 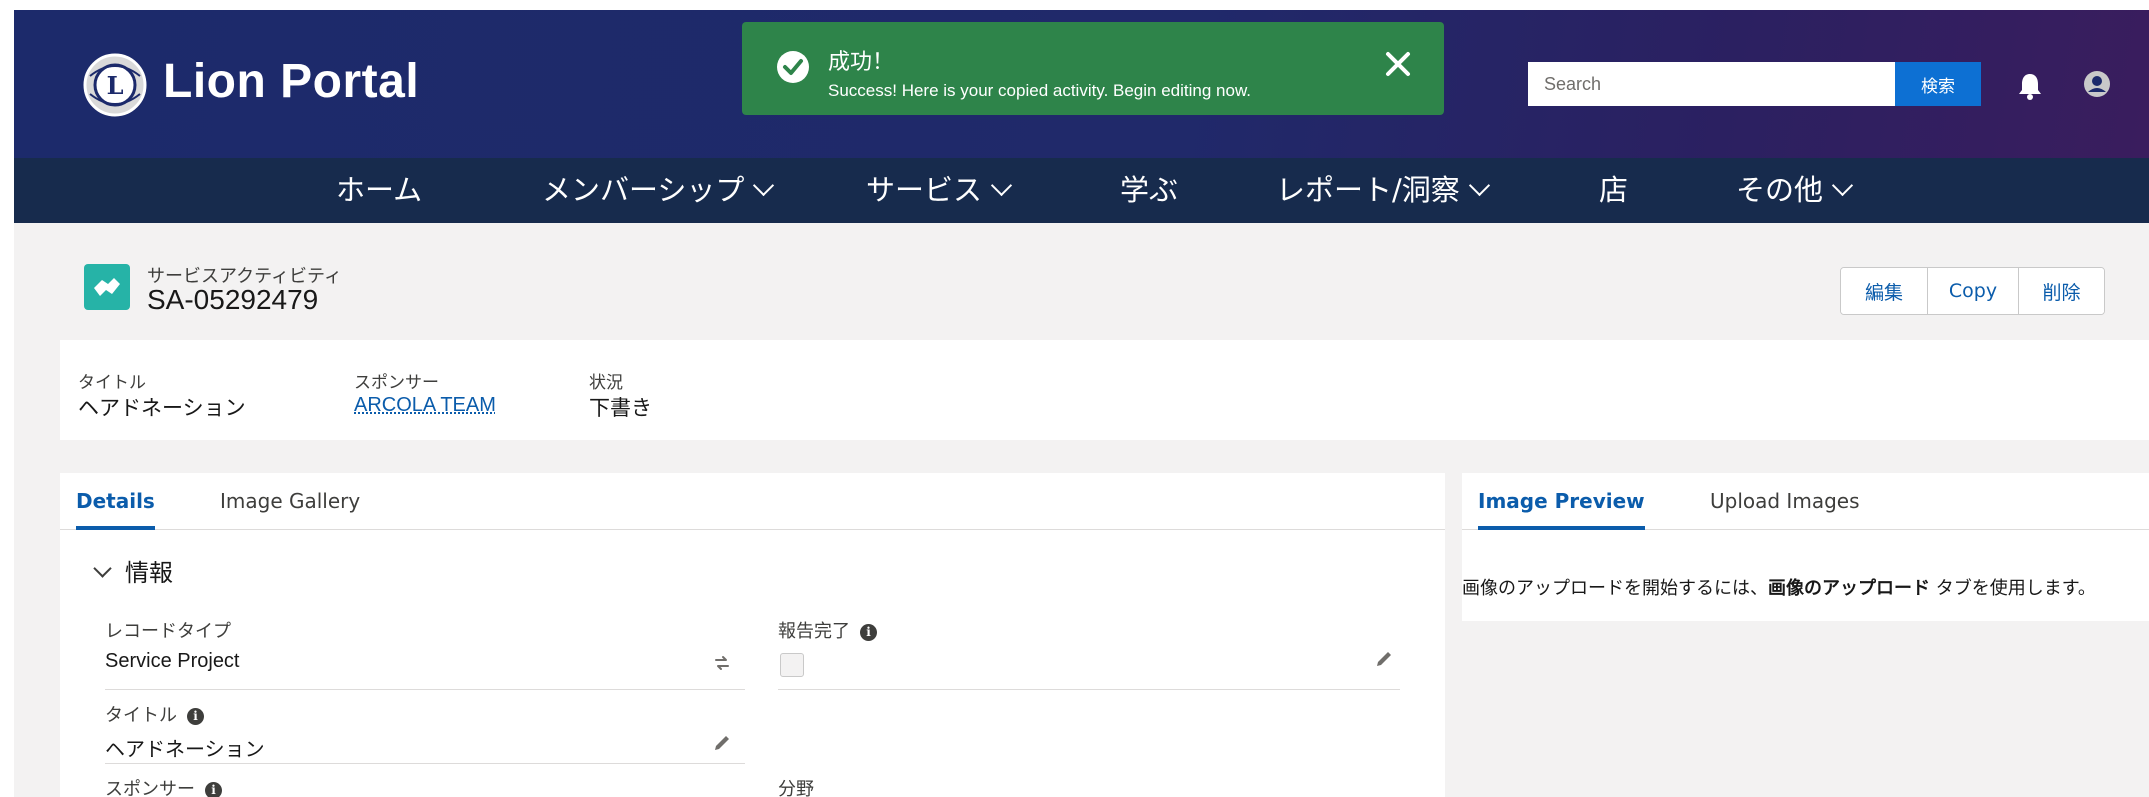 What do you see at coordinates (141, 715) in the screenshot?
I see `field-title-label-text: タイトル` at bounding box center [141, 715].